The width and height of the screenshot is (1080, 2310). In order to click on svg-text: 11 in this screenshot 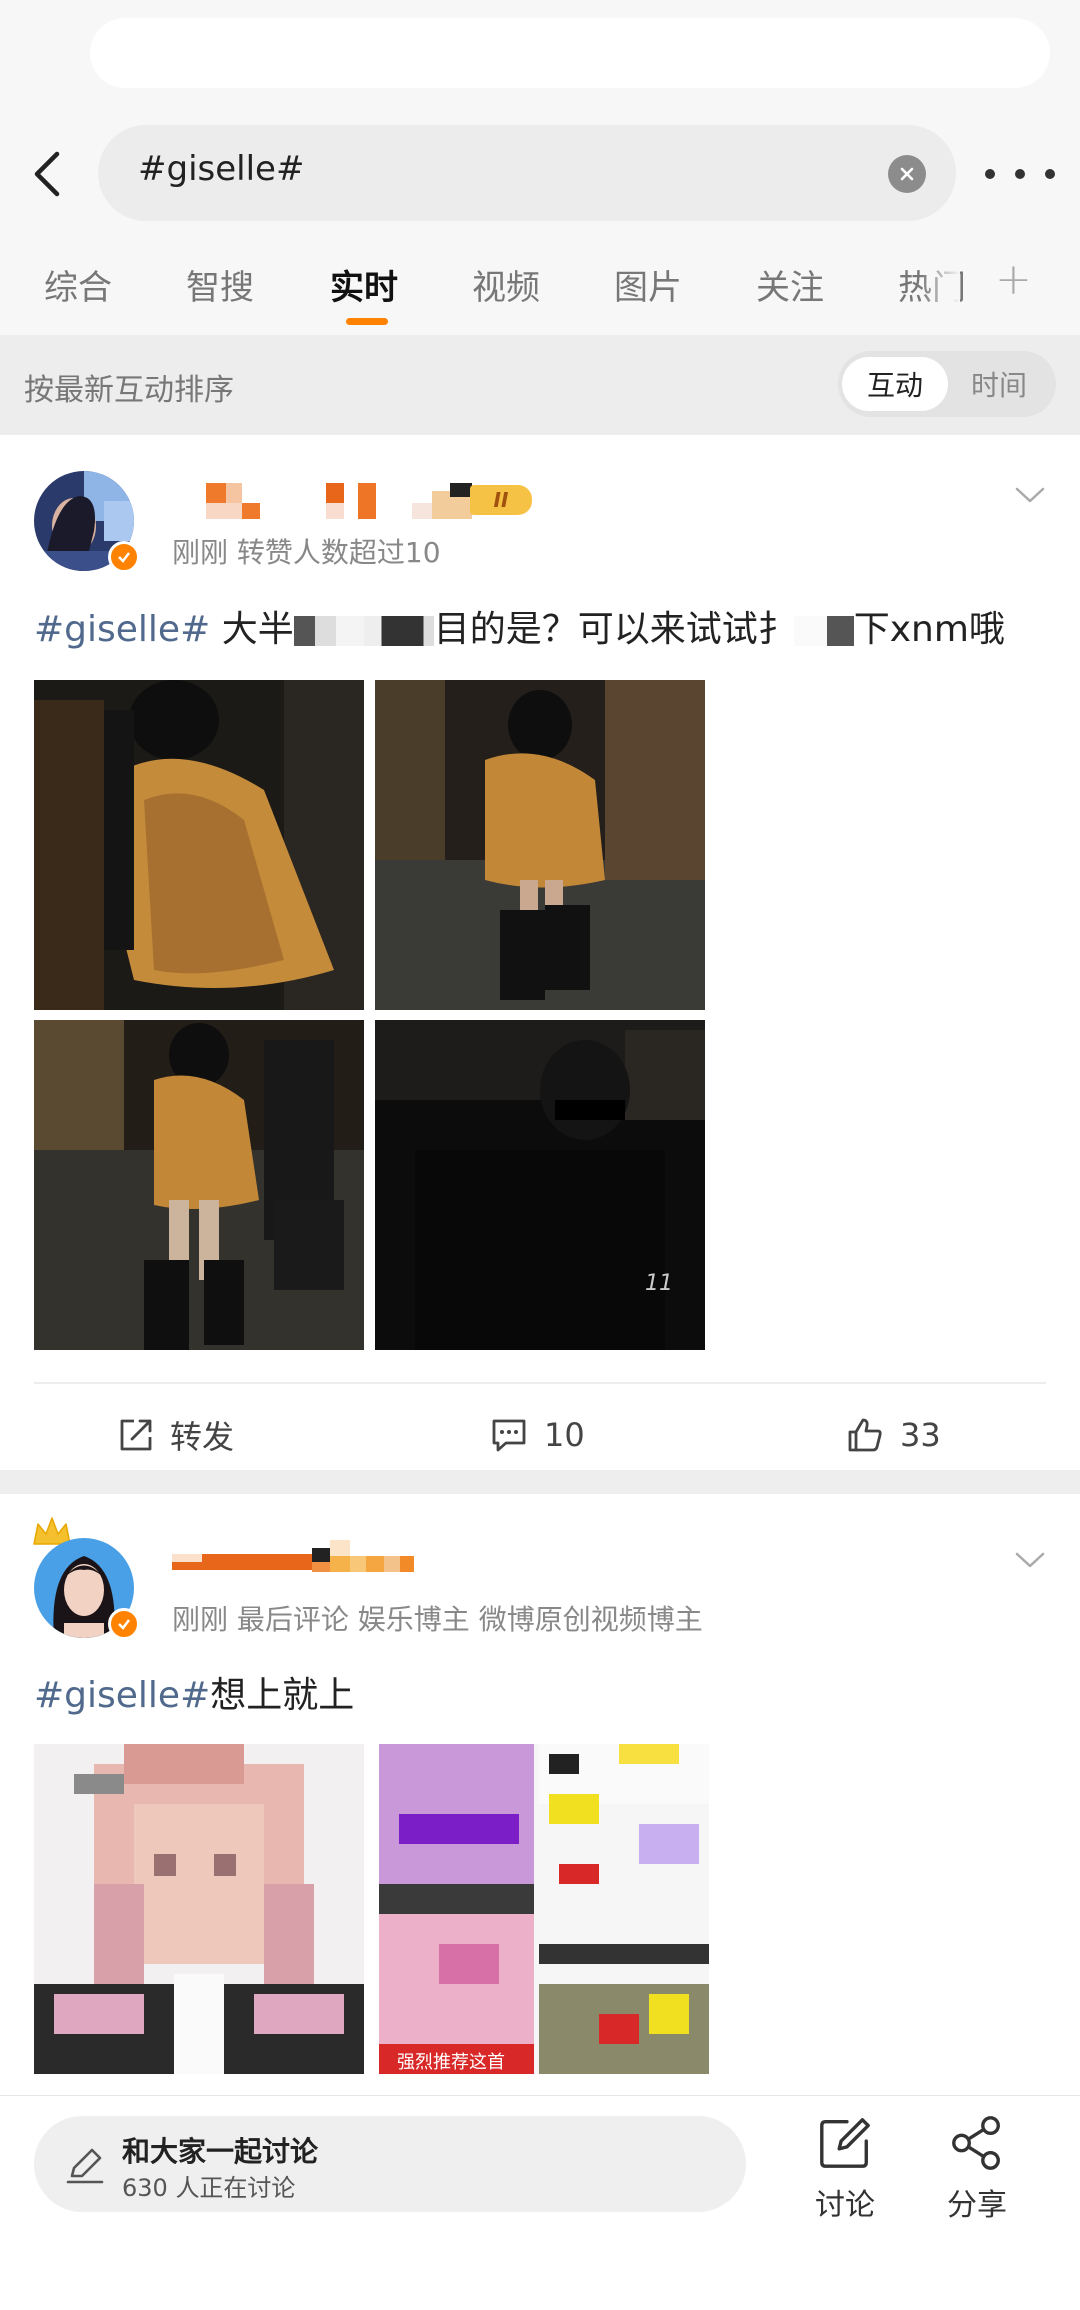, I will do `click(659, 1283)`.